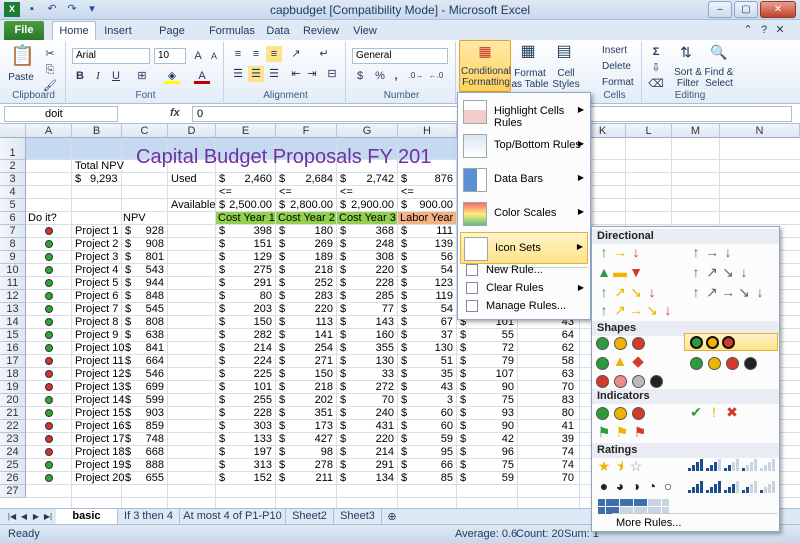  I want to click on comma-style-icon: ,, so click(396, 76).